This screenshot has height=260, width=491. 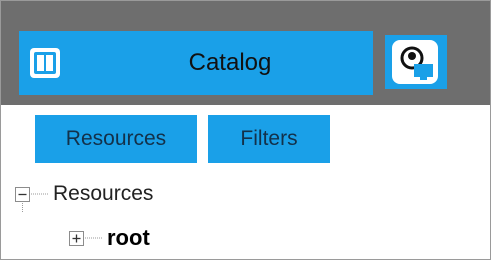 I want to click on user-button, so click(x=416, y=62).